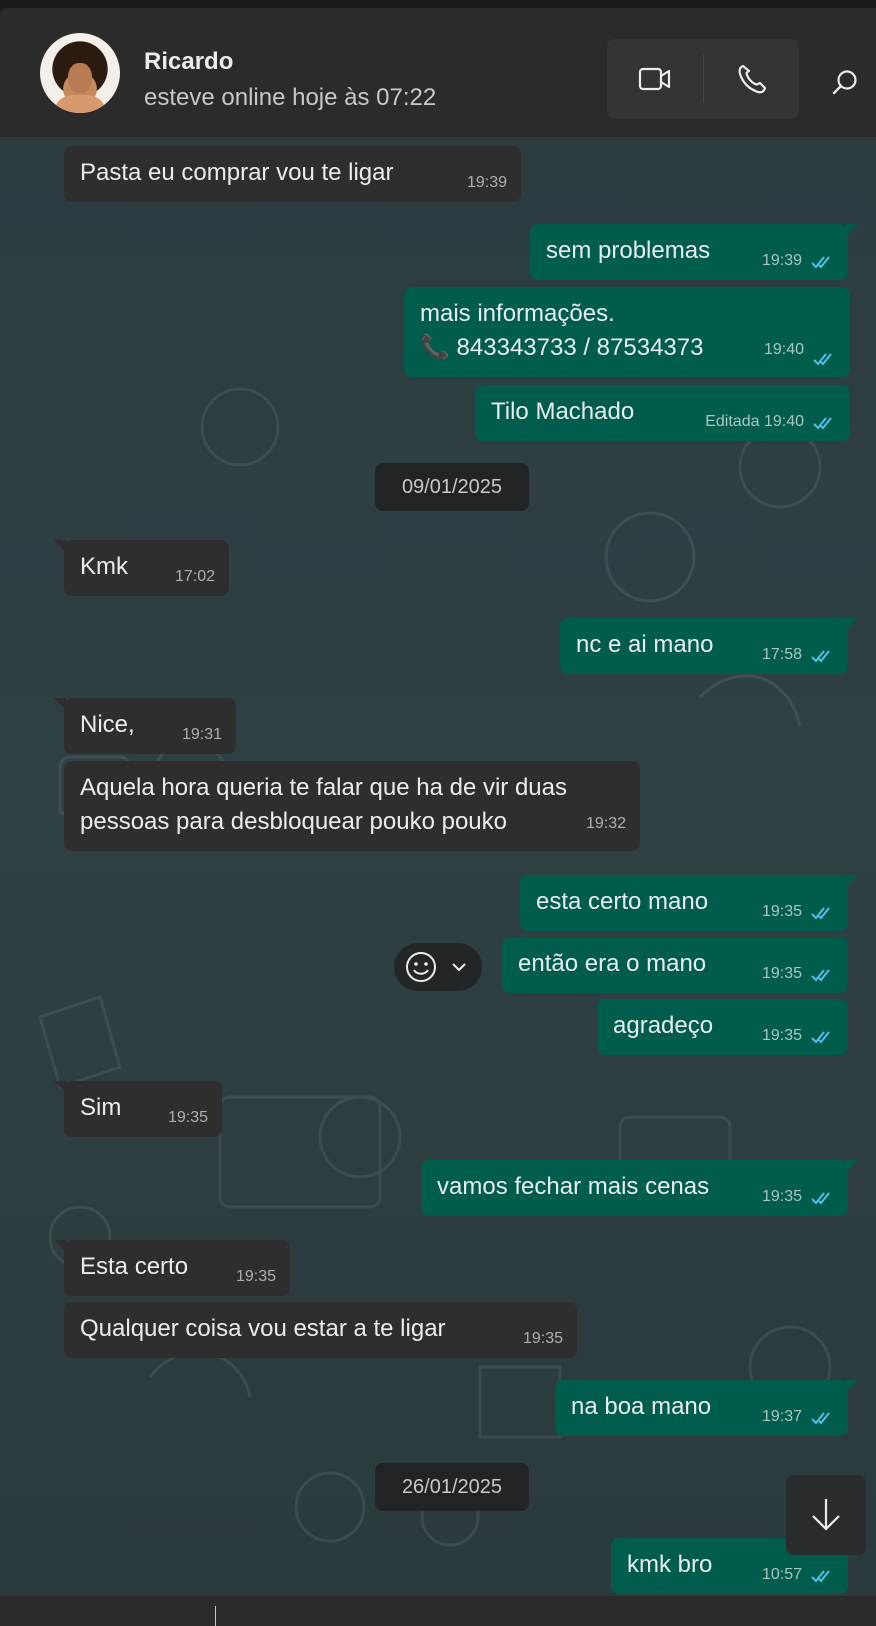  I want to click on message-bubble-incoming: Esta certo 19:35, so click(172, 1268).